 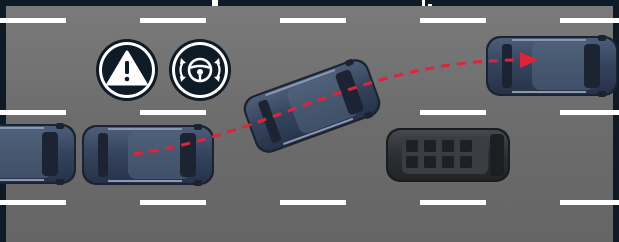 What do you see at coordinates (200, 70) in the screenshot?
I see `steering-assist-icon` at bounding box center [200, 70].